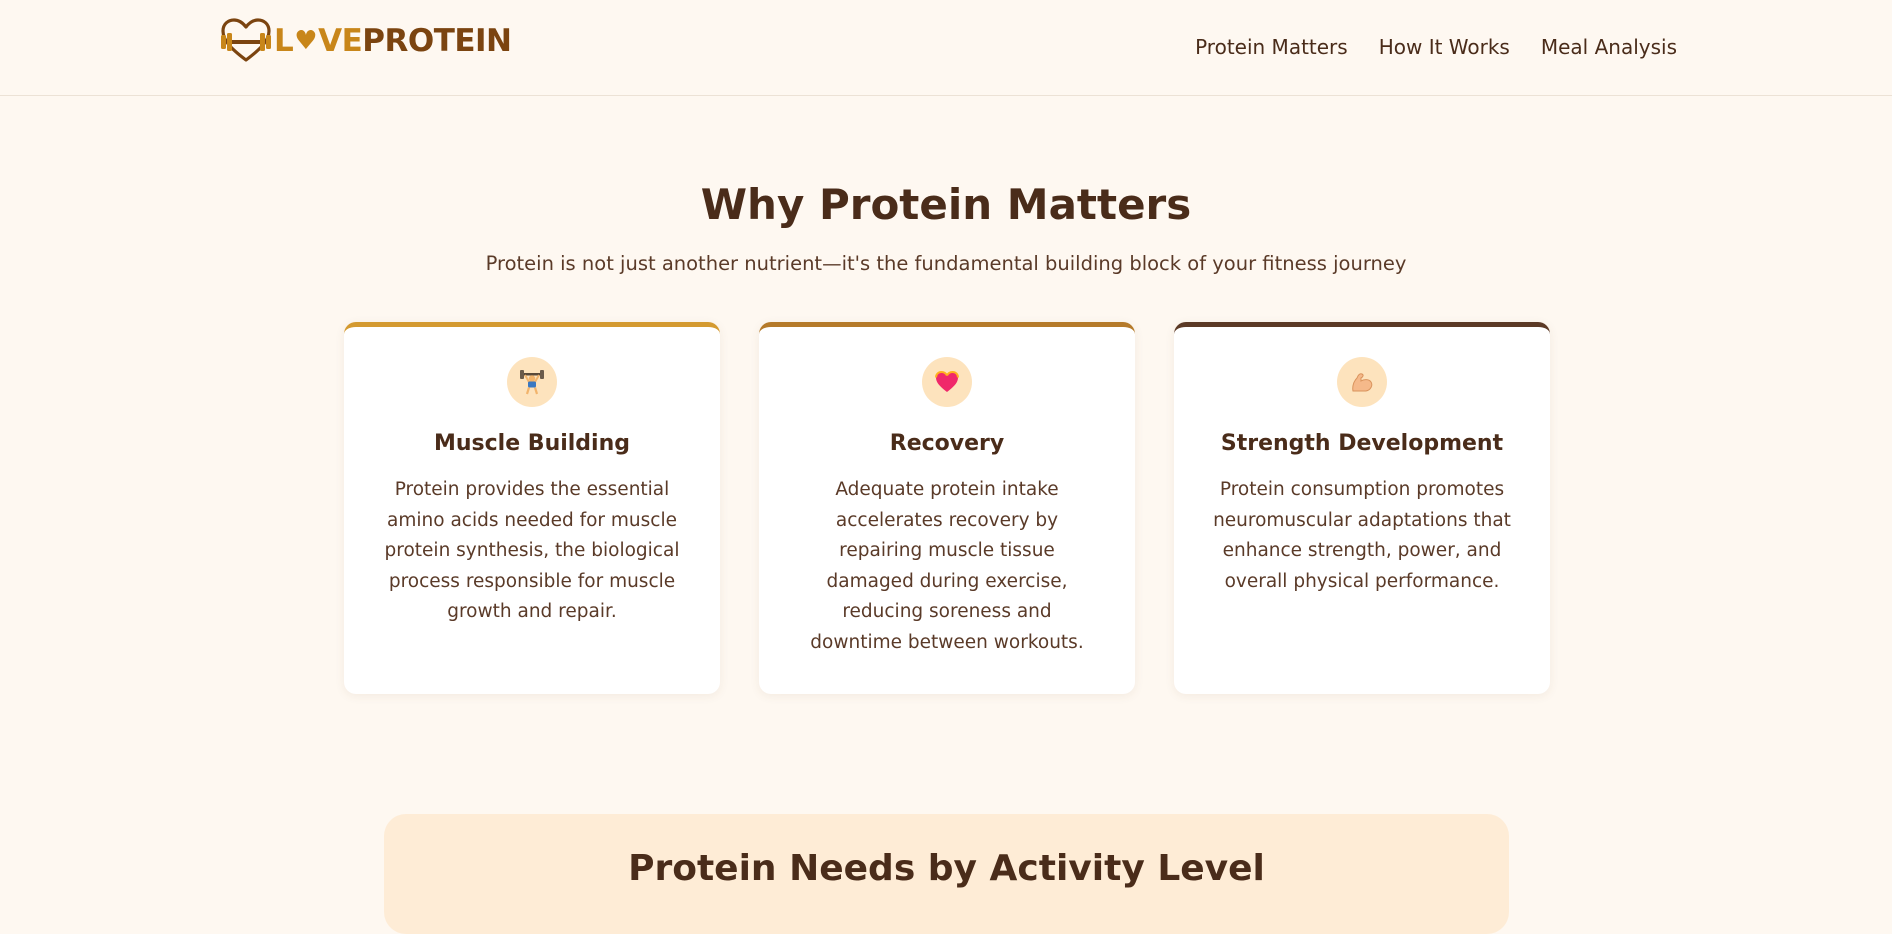 This screenshot has width=1892, height=934. What do you see at coordinates (340, 41) in the screenshot?
I see `logo-letters-ve: VE` at bounding box center [340, 41].